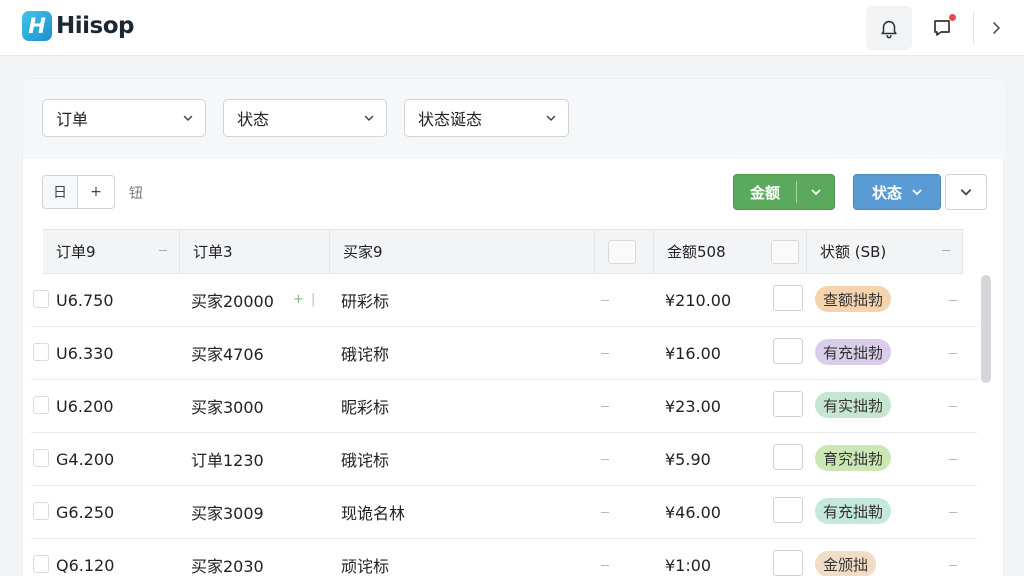 Image resolution: width=1024 pixels, height=576 pixels. Describe the element at coordinates (973, 28) in the screenshot. I see `header-divider` at that location.